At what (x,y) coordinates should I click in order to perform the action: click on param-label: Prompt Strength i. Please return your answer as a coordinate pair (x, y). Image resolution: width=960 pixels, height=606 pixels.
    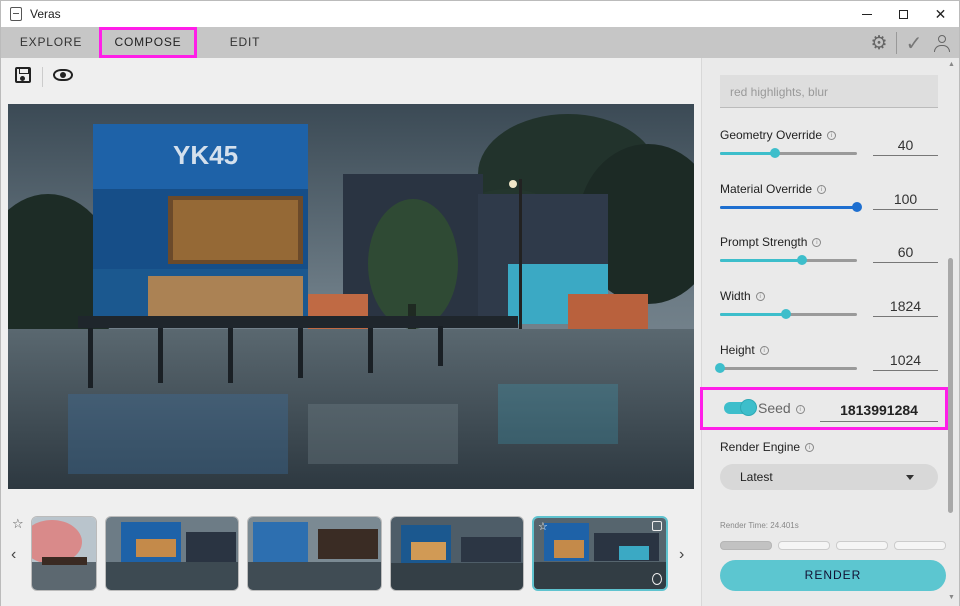
    Looking at the image, I should click on (771, 242).